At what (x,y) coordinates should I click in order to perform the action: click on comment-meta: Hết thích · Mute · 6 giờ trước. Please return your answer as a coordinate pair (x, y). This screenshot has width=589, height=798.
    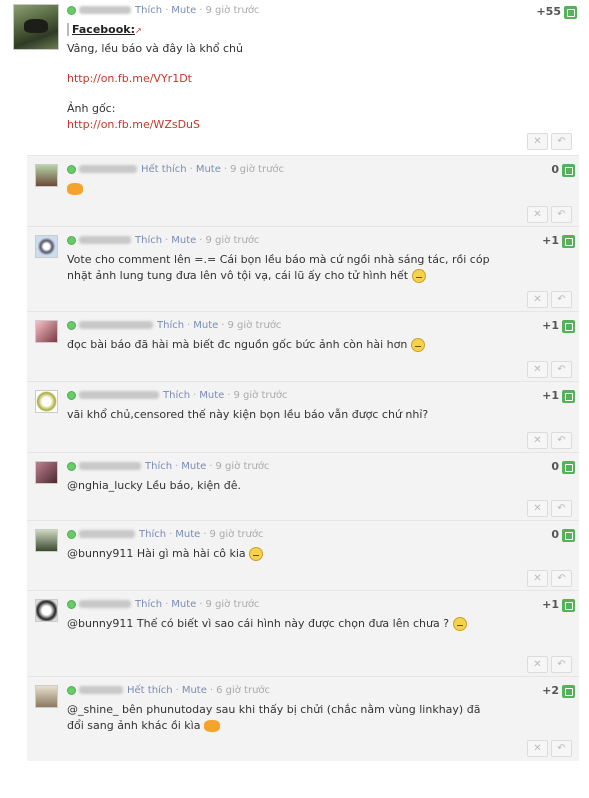
    Looking at the image, I should click on (168, 690).